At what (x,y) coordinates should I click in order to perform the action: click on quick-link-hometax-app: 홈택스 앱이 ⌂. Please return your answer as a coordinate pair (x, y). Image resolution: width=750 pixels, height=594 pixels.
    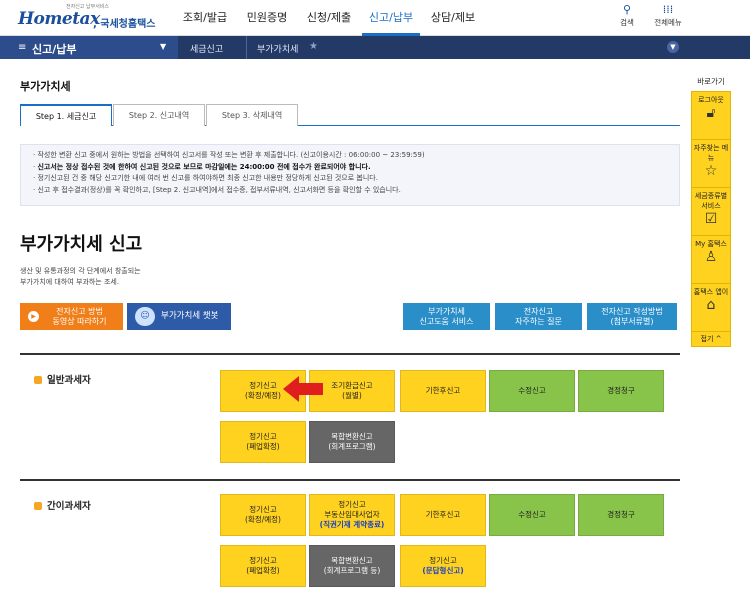
    Looking at the image, I should click on (711, 308).